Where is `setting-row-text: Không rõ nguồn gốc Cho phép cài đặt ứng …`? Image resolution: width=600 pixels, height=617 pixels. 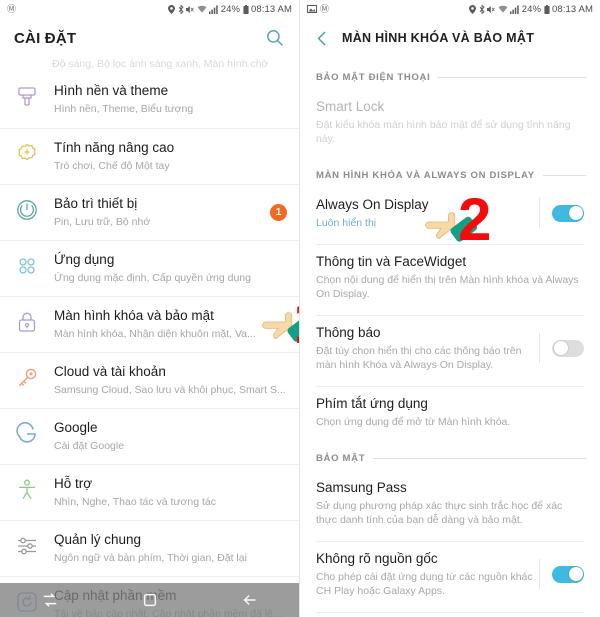
setting-row-text: Không rõ nguồn gốc Cho phép cài đặt ứng … is located at coordinates (424, 574).